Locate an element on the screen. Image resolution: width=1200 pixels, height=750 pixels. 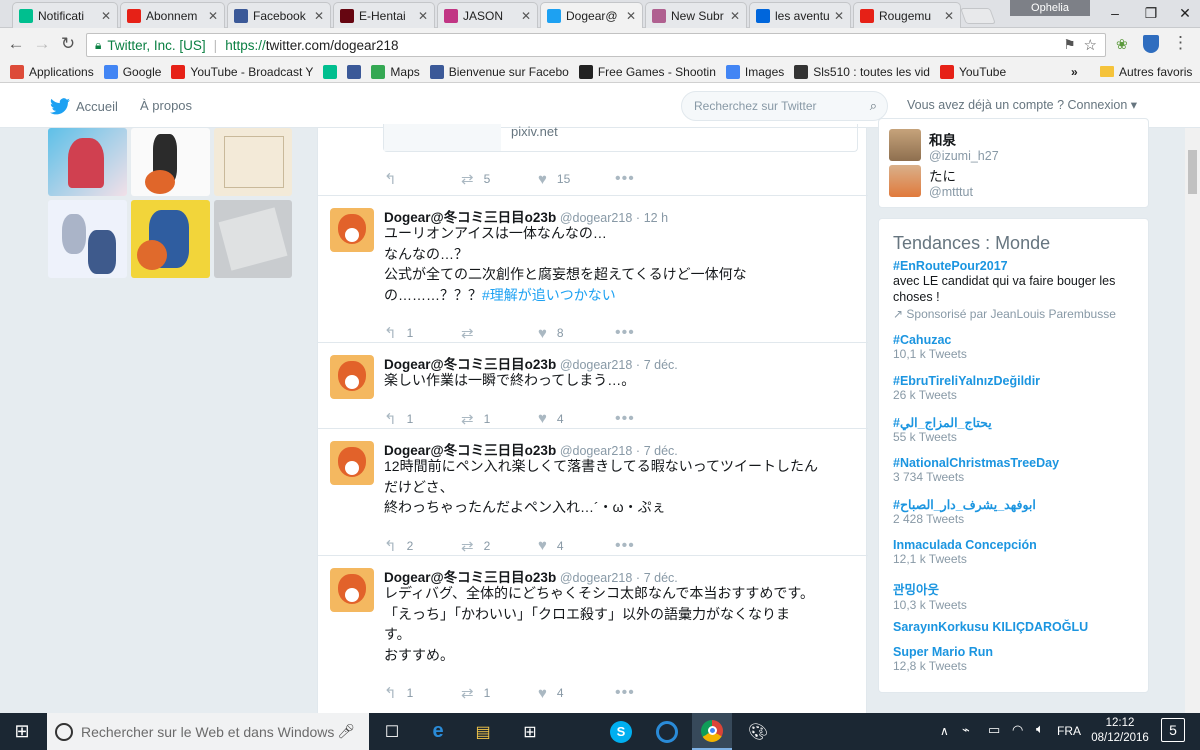
trend-item: SarayınKorkusu KILIÇDAROĞLU is located at coordinates (1023, 627).